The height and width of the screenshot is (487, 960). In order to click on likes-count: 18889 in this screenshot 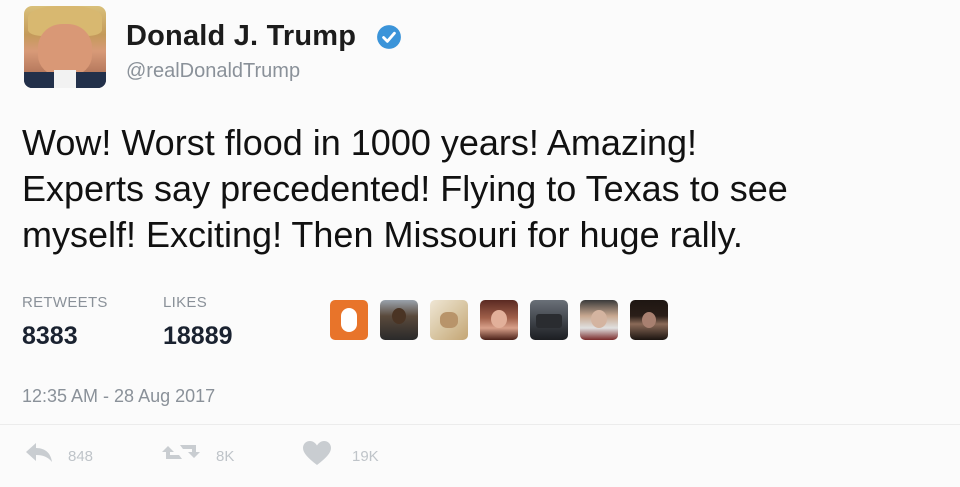, I will do `click(198, 336)`.